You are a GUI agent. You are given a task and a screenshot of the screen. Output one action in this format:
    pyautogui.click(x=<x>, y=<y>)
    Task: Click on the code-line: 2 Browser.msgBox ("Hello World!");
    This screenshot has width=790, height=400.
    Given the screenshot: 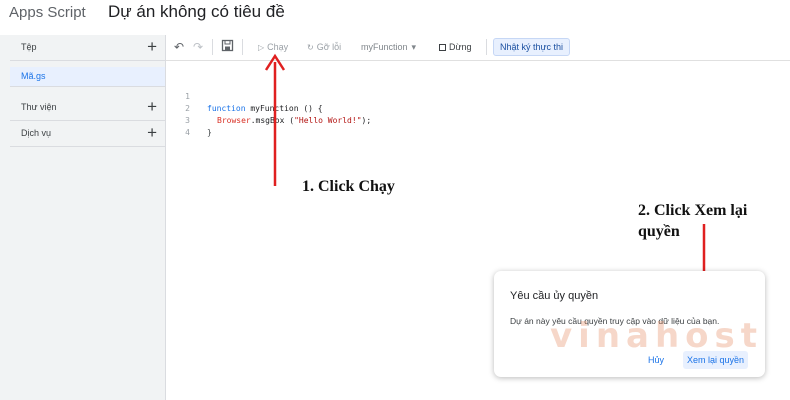 What is the action you would take?
    pyautogui.click(x=268, y=108)
    